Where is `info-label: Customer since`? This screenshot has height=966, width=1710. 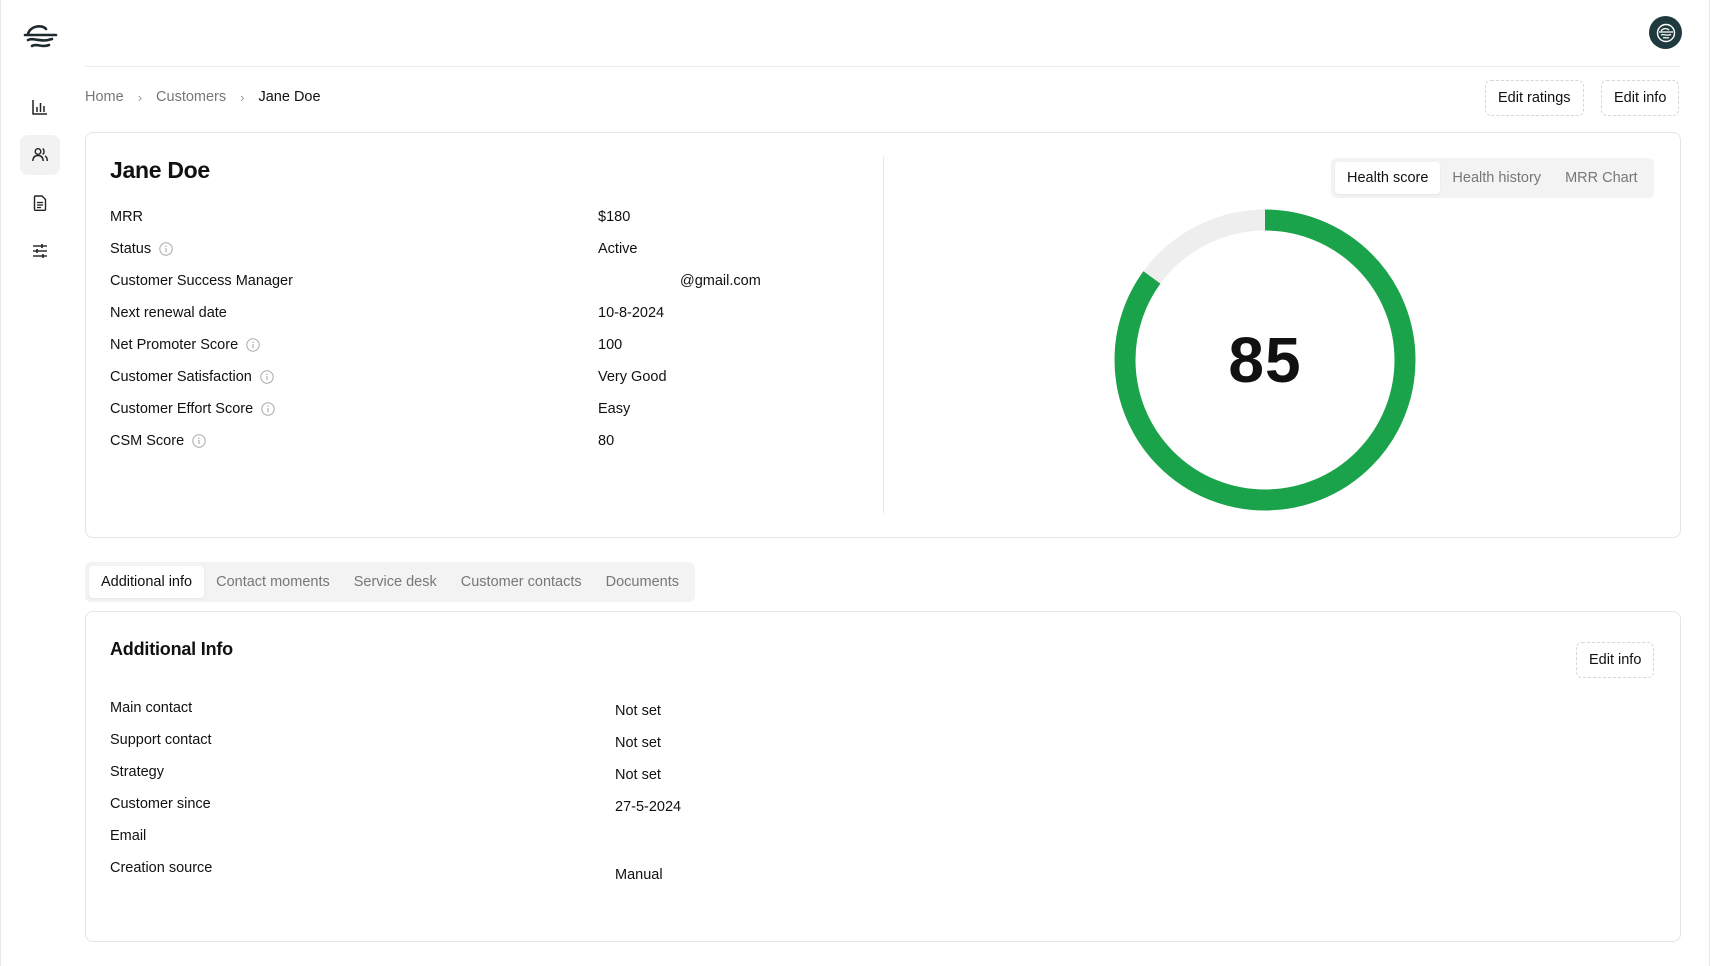 info-label: Customer since is located at coordinates (160, 804).